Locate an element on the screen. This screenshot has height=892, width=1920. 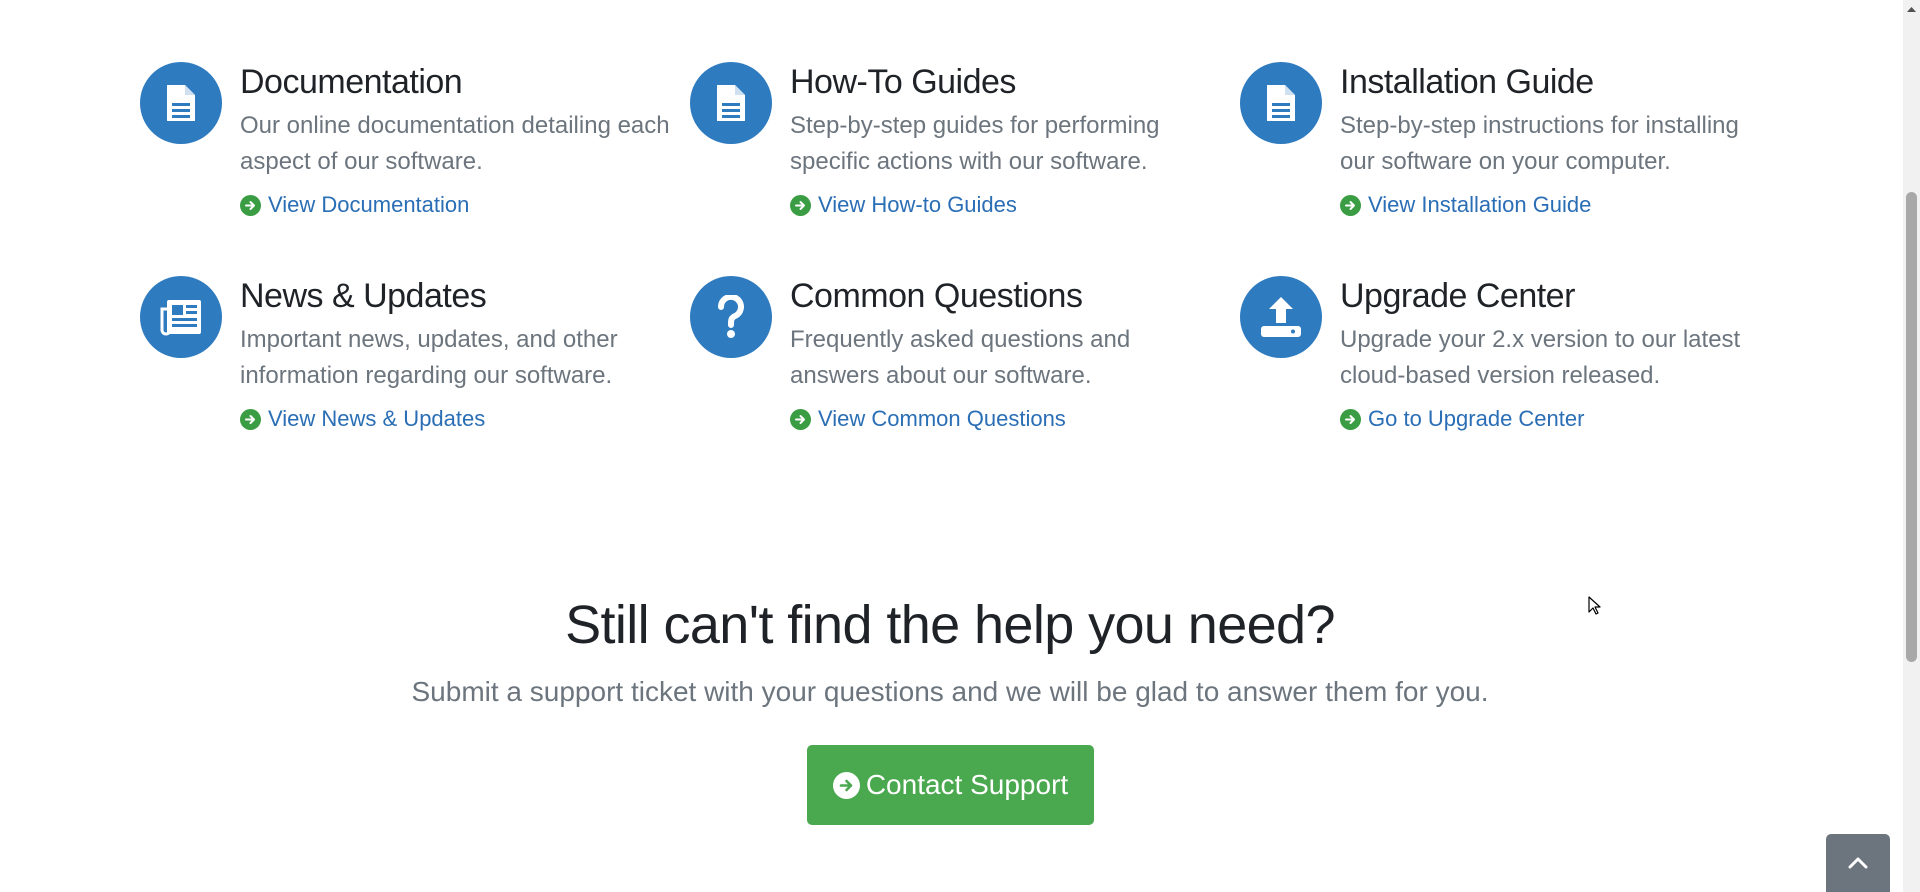
newspaper-icon is located at coordinates (181, 317).